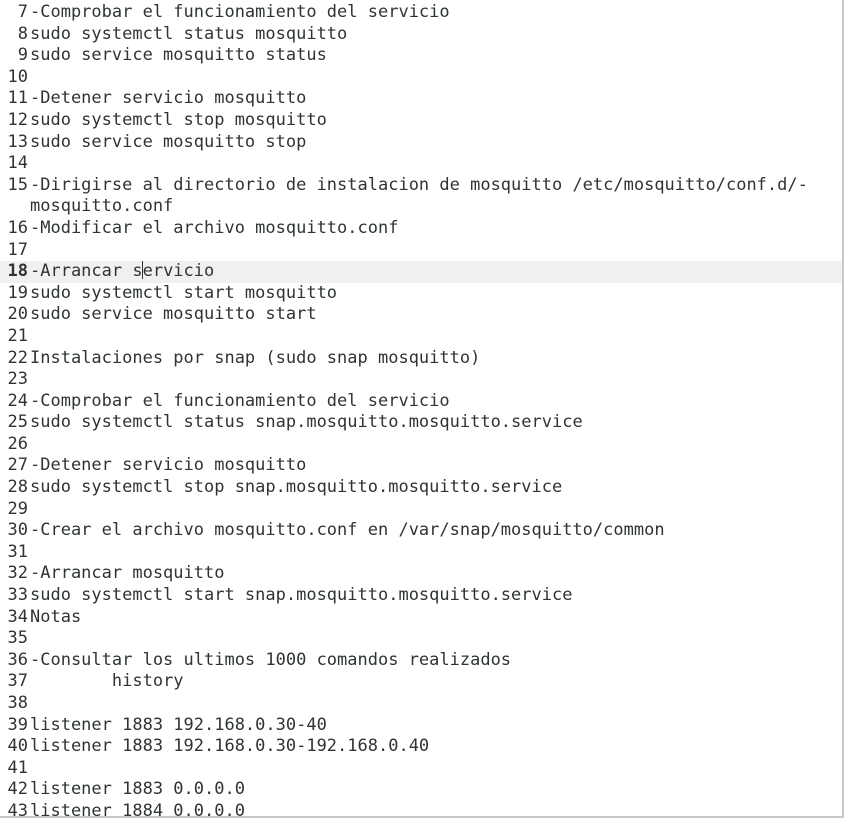  What do you see at coordinates (435, 35) in the screenshot?
I see `line-text: sudo systemctl status mosquitto` at bounding box center [435, 35].